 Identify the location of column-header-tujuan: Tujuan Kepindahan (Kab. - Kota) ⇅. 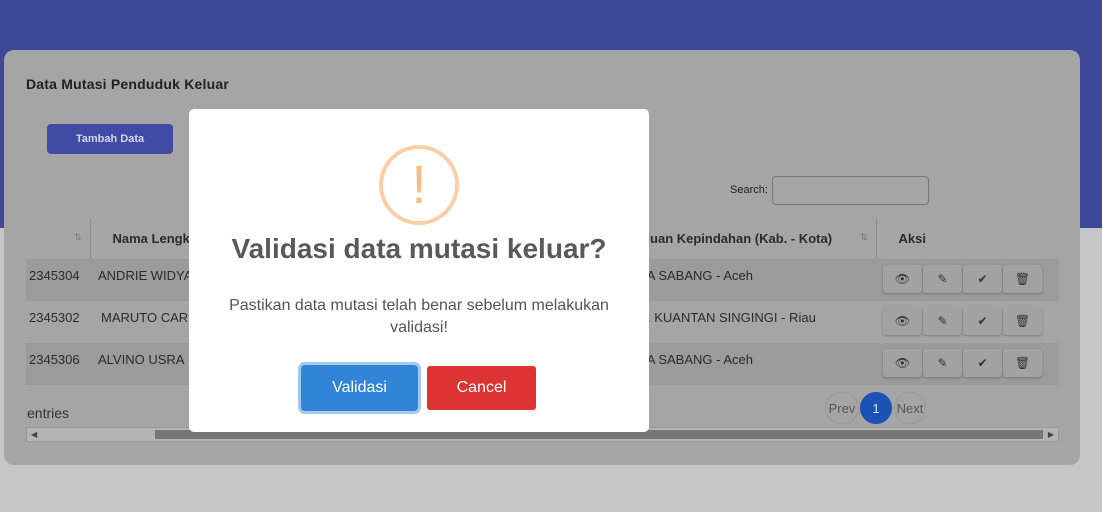
(749, 238).